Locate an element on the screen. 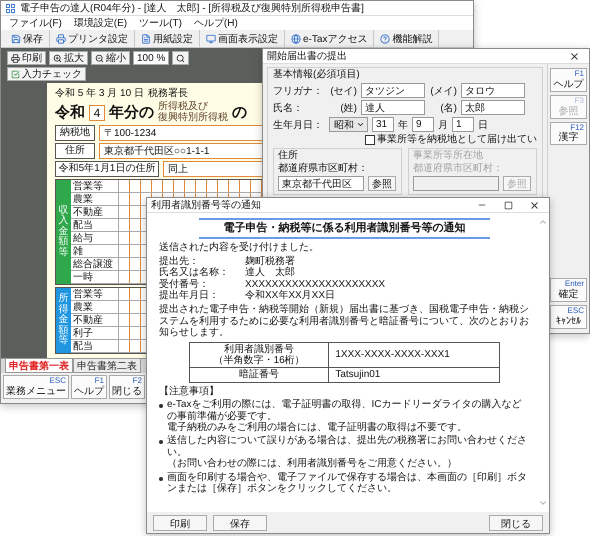 This screenshot has height=536, width=590. field-prefix: (メイ) is located at coordinates (443, 91).